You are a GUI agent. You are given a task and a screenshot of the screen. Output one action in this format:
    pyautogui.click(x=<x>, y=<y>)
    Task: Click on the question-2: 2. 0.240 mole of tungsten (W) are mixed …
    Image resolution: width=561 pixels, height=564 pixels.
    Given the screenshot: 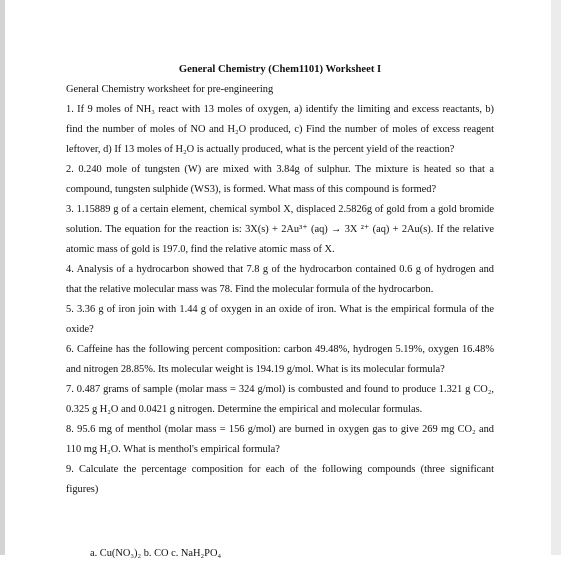 What is the action you would take?
    pyautogui.click(x=280, y=180)
    